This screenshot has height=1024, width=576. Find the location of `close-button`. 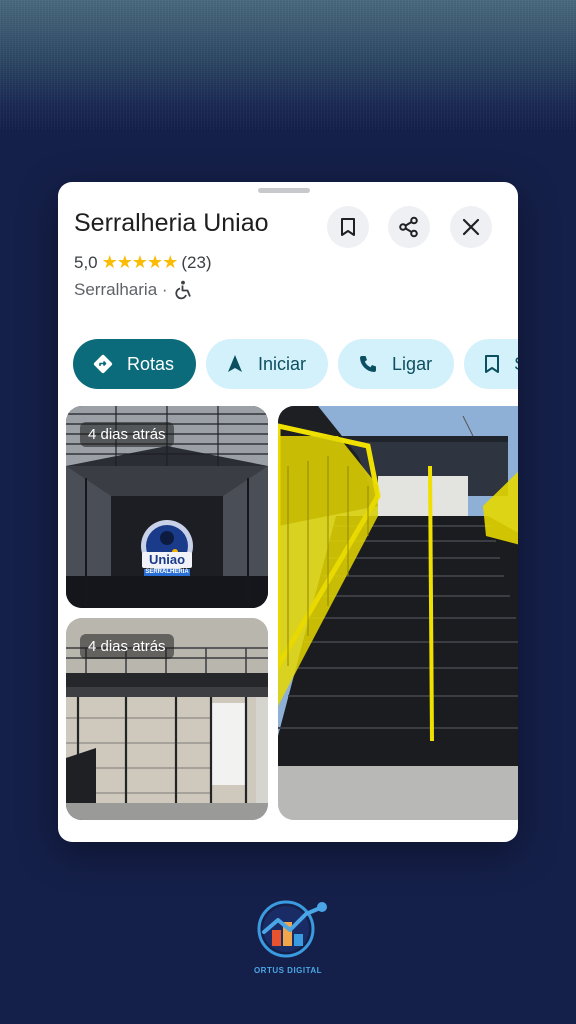

close-button is located at coordinates (471, 227).